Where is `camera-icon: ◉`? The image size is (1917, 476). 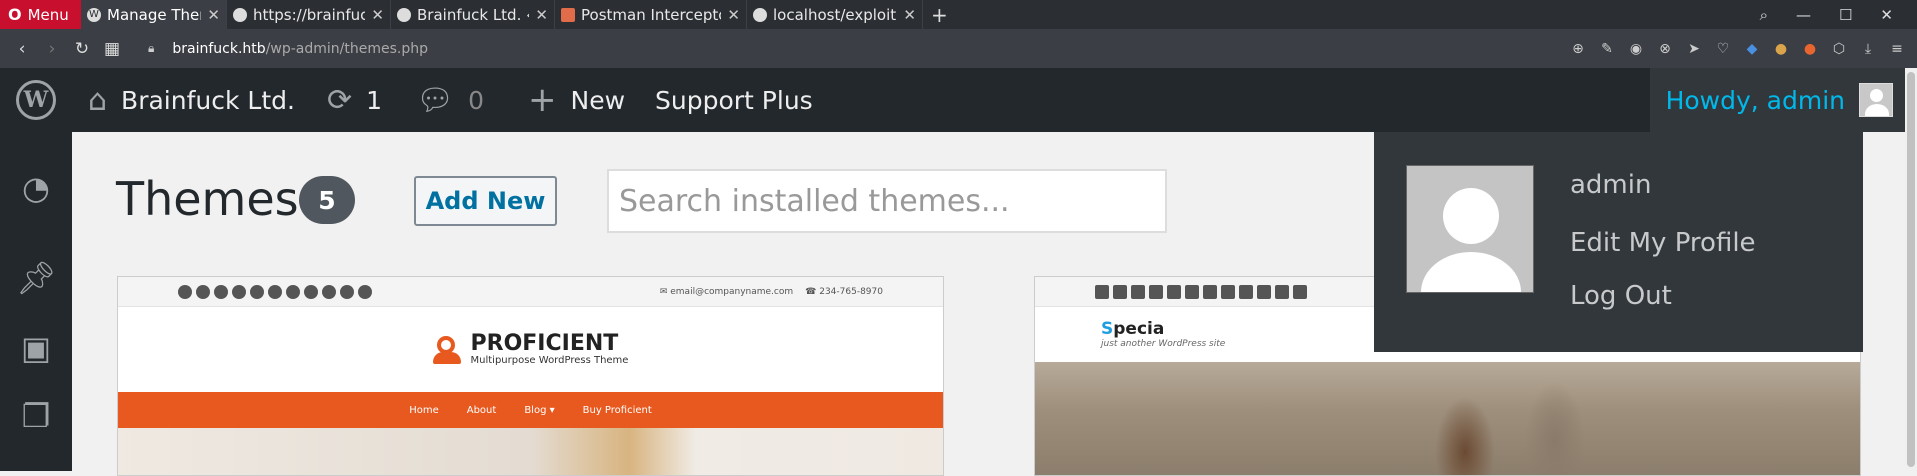
camera-icon: ◉ is located at coordinates (1636, 49).